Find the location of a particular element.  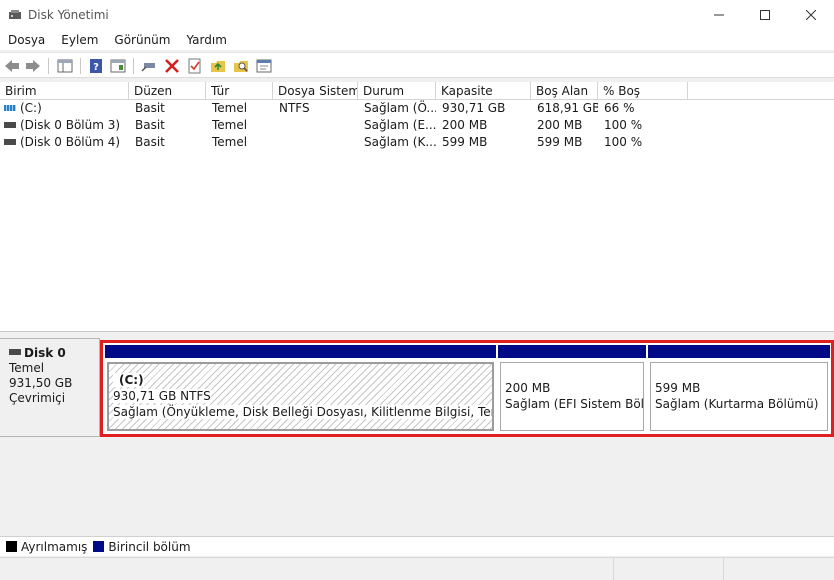

cell-kapasite: 599 MB is located at coordinates (465, 142).